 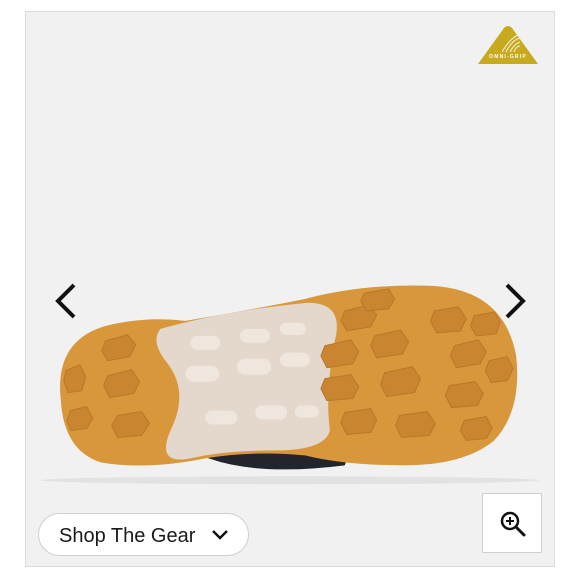 I want to click on shop-the-gear-button: Shop The Gear, so click(x=143, y=534).